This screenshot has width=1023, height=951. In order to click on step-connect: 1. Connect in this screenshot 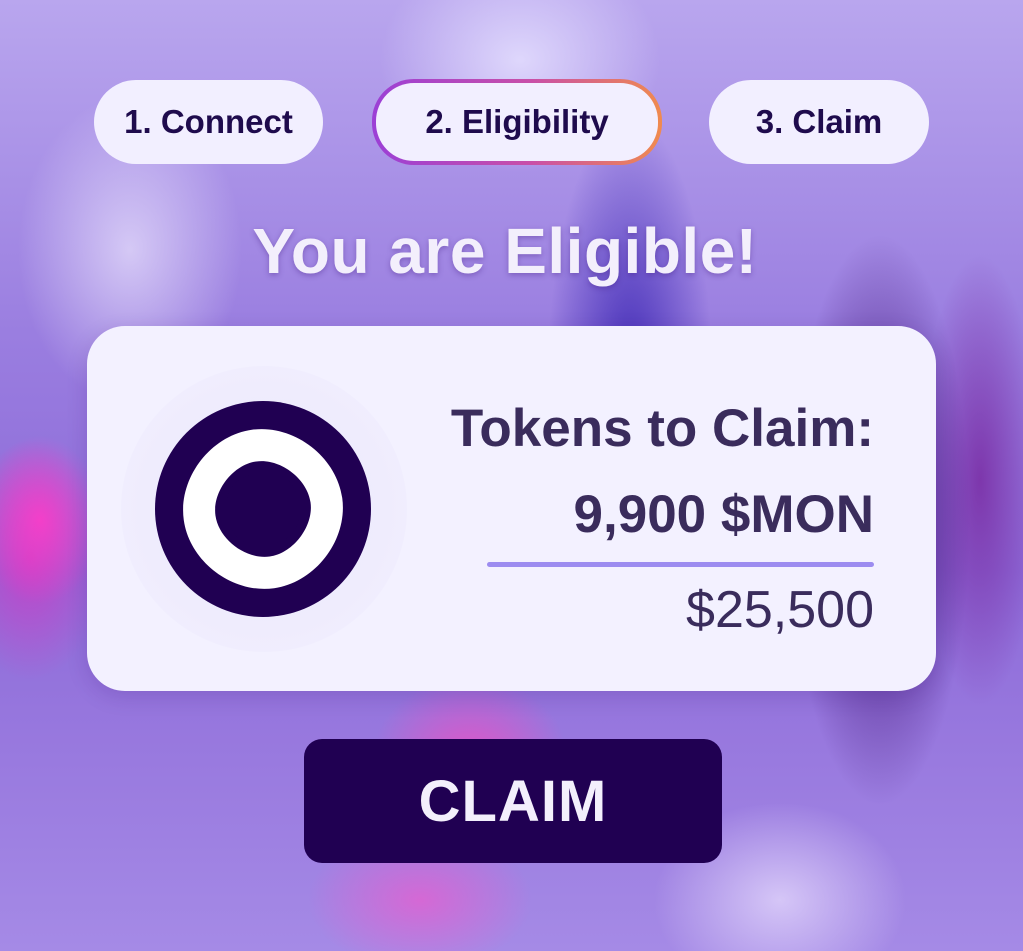, I will do `click(208, 122)`.